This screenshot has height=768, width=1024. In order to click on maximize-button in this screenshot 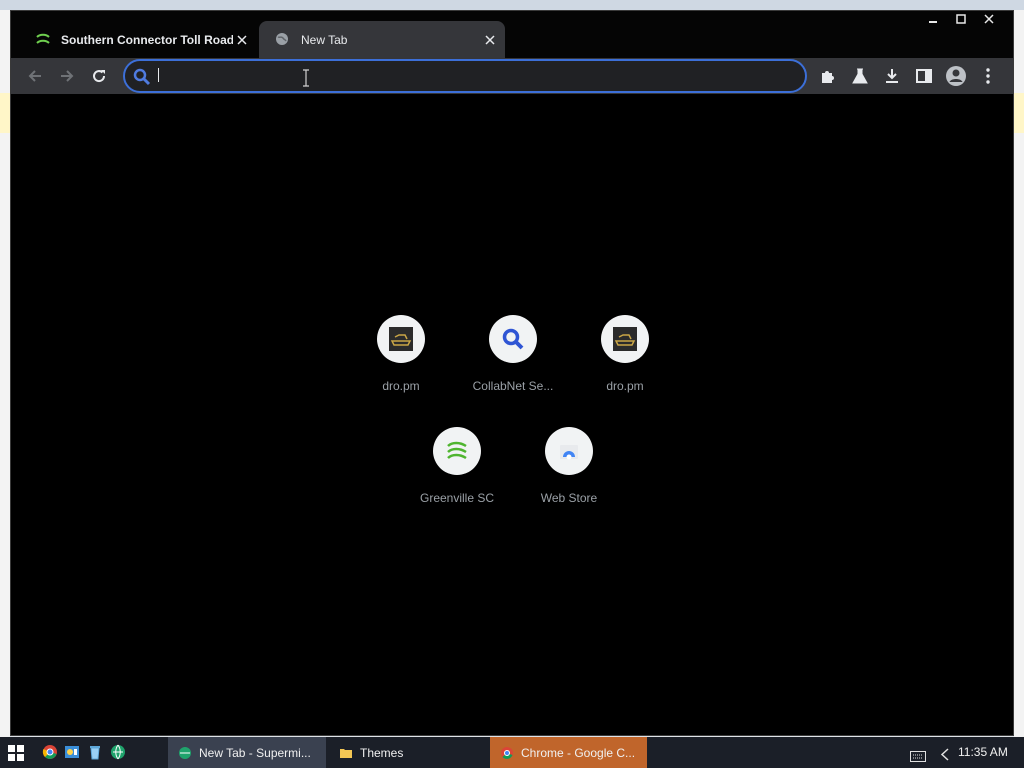, I will do `click(961, 21)`.